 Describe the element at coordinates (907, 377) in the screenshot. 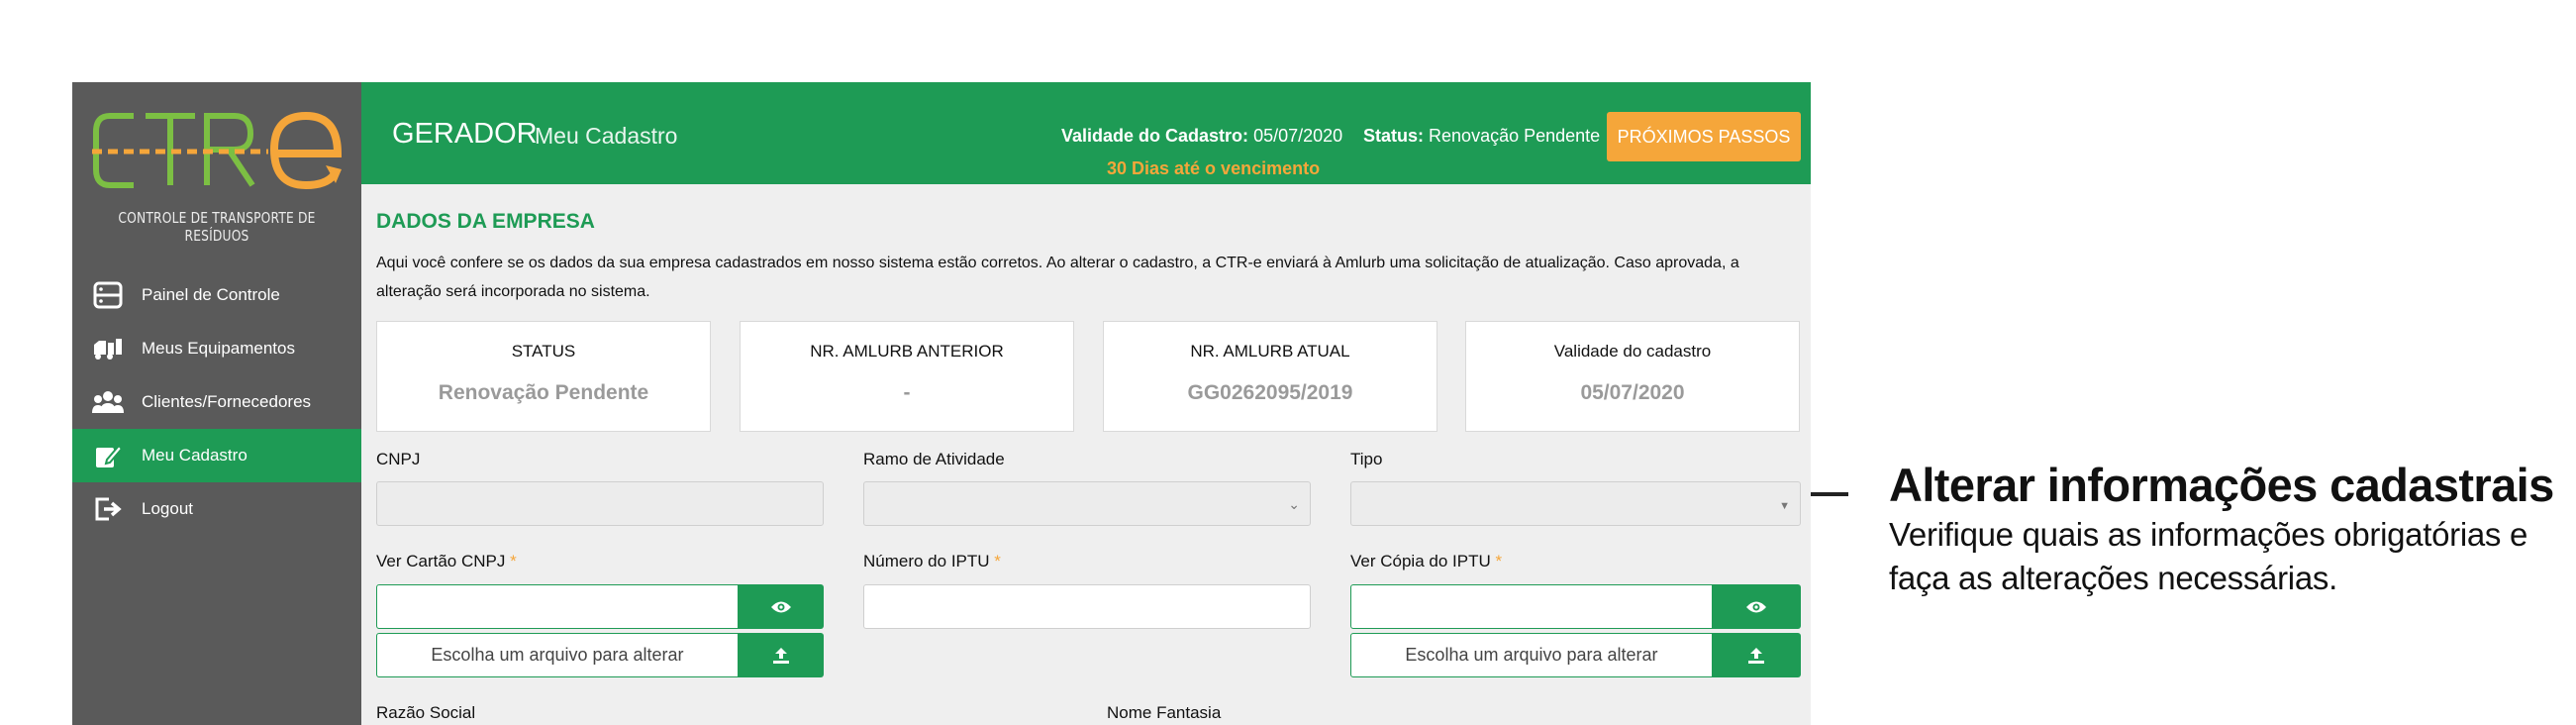

I see `amlurb-previous-card: NR. AMLURB ANTERIOR -` at that location.